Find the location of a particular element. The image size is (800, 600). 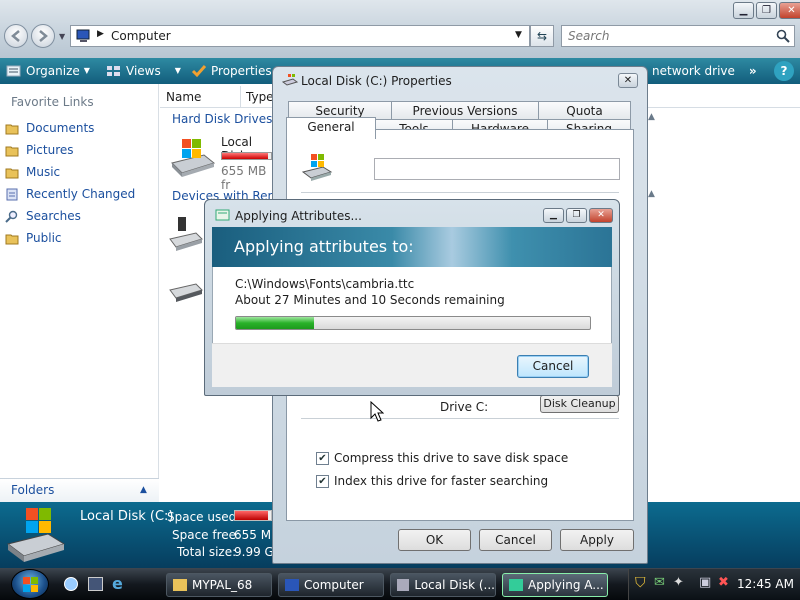

floppy-drive-icon is located at coordinates (186, 235).